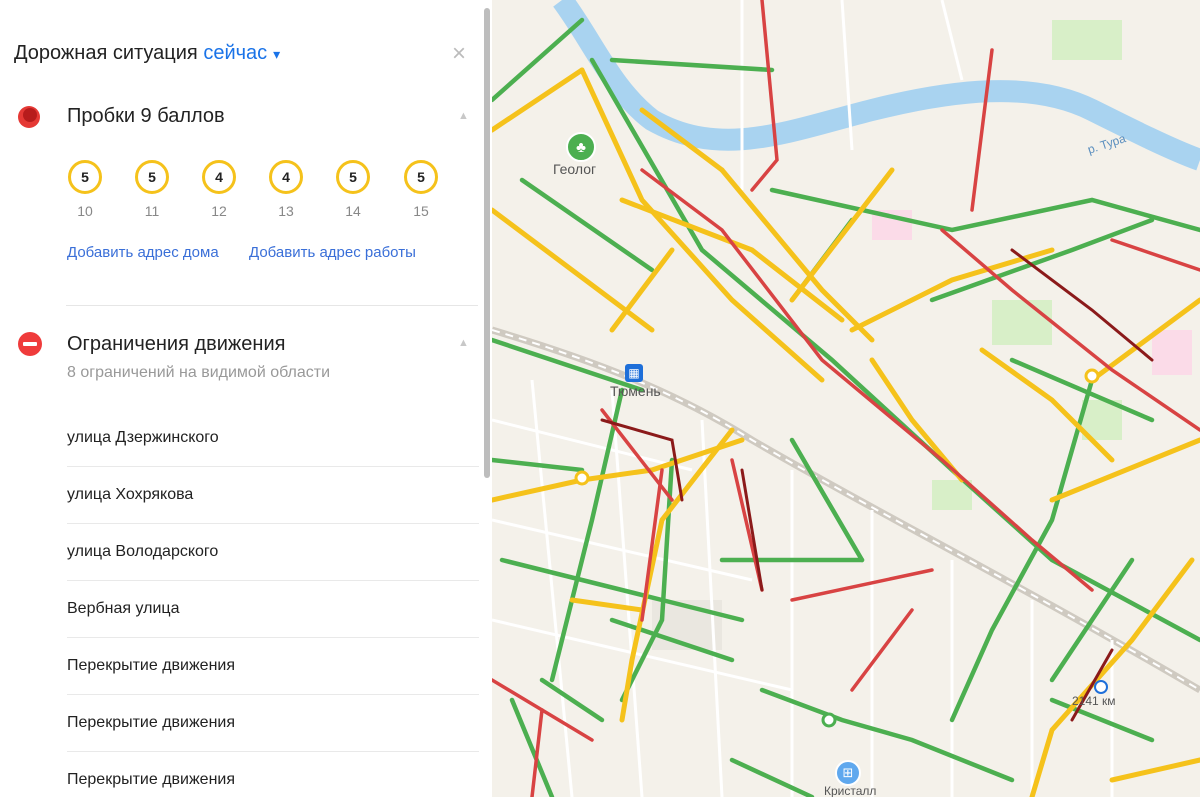 Image resolution: width=1200 pixels, height=797 pixels. What do you see at coordinates (143, 551) in the screenshot?
I see `restriction-label: улица Володарского` at bounding box center [143, 551].